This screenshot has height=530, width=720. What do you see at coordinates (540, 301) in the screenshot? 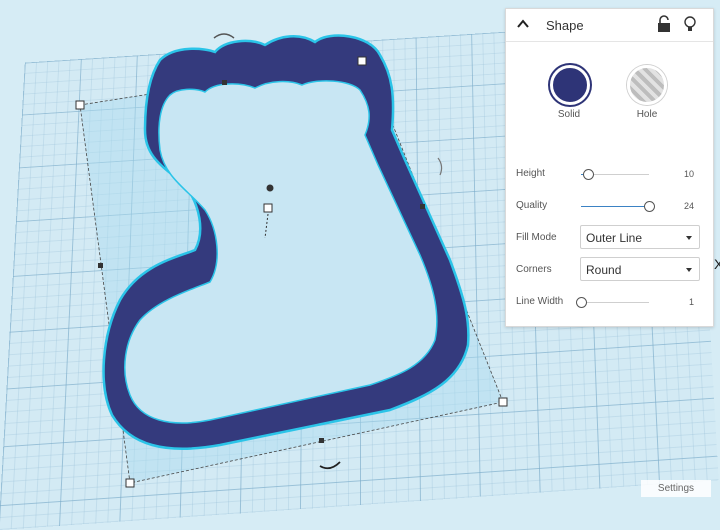
I see `line-width-label: Line Width` at bounding box center [540, 301].